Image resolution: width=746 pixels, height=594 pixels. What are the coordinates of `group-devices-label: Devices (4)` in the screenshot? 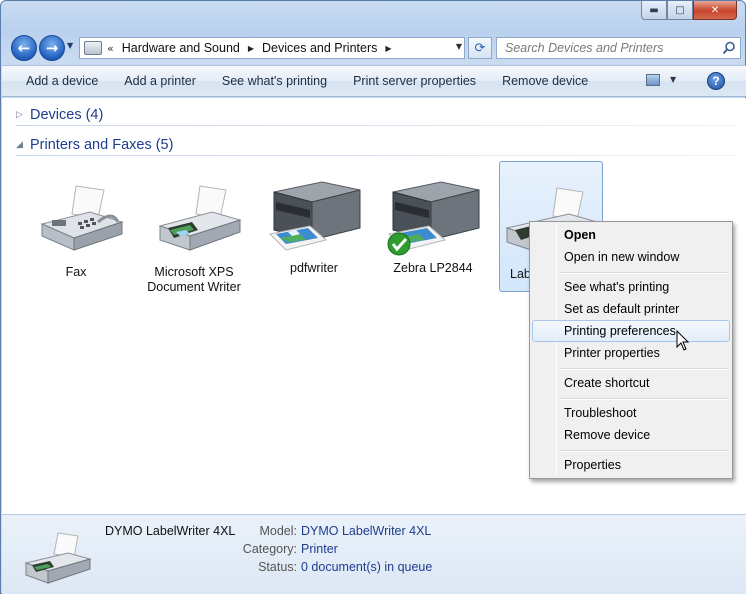 It's located at (67, 115).